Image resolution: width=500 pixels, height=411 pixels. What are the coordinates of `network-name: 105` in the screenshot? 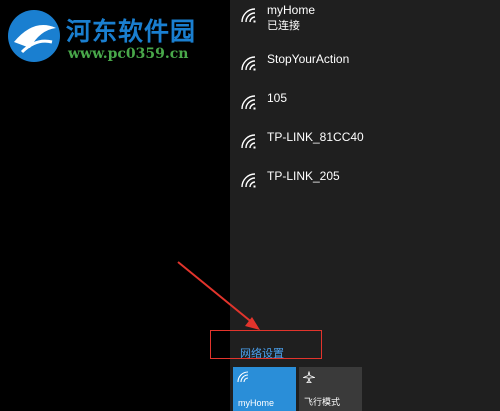 It's located at (277, 98).